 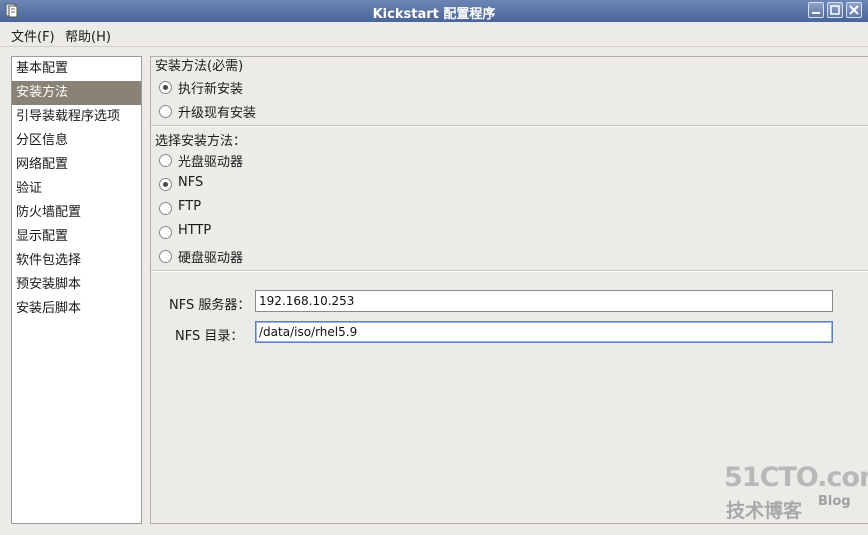 What do you see at coordinates (76, 117) in the screenshot?
I see `sidebar-item-bootloader: 引导装载程序选项` at bounding box center [76, 117].